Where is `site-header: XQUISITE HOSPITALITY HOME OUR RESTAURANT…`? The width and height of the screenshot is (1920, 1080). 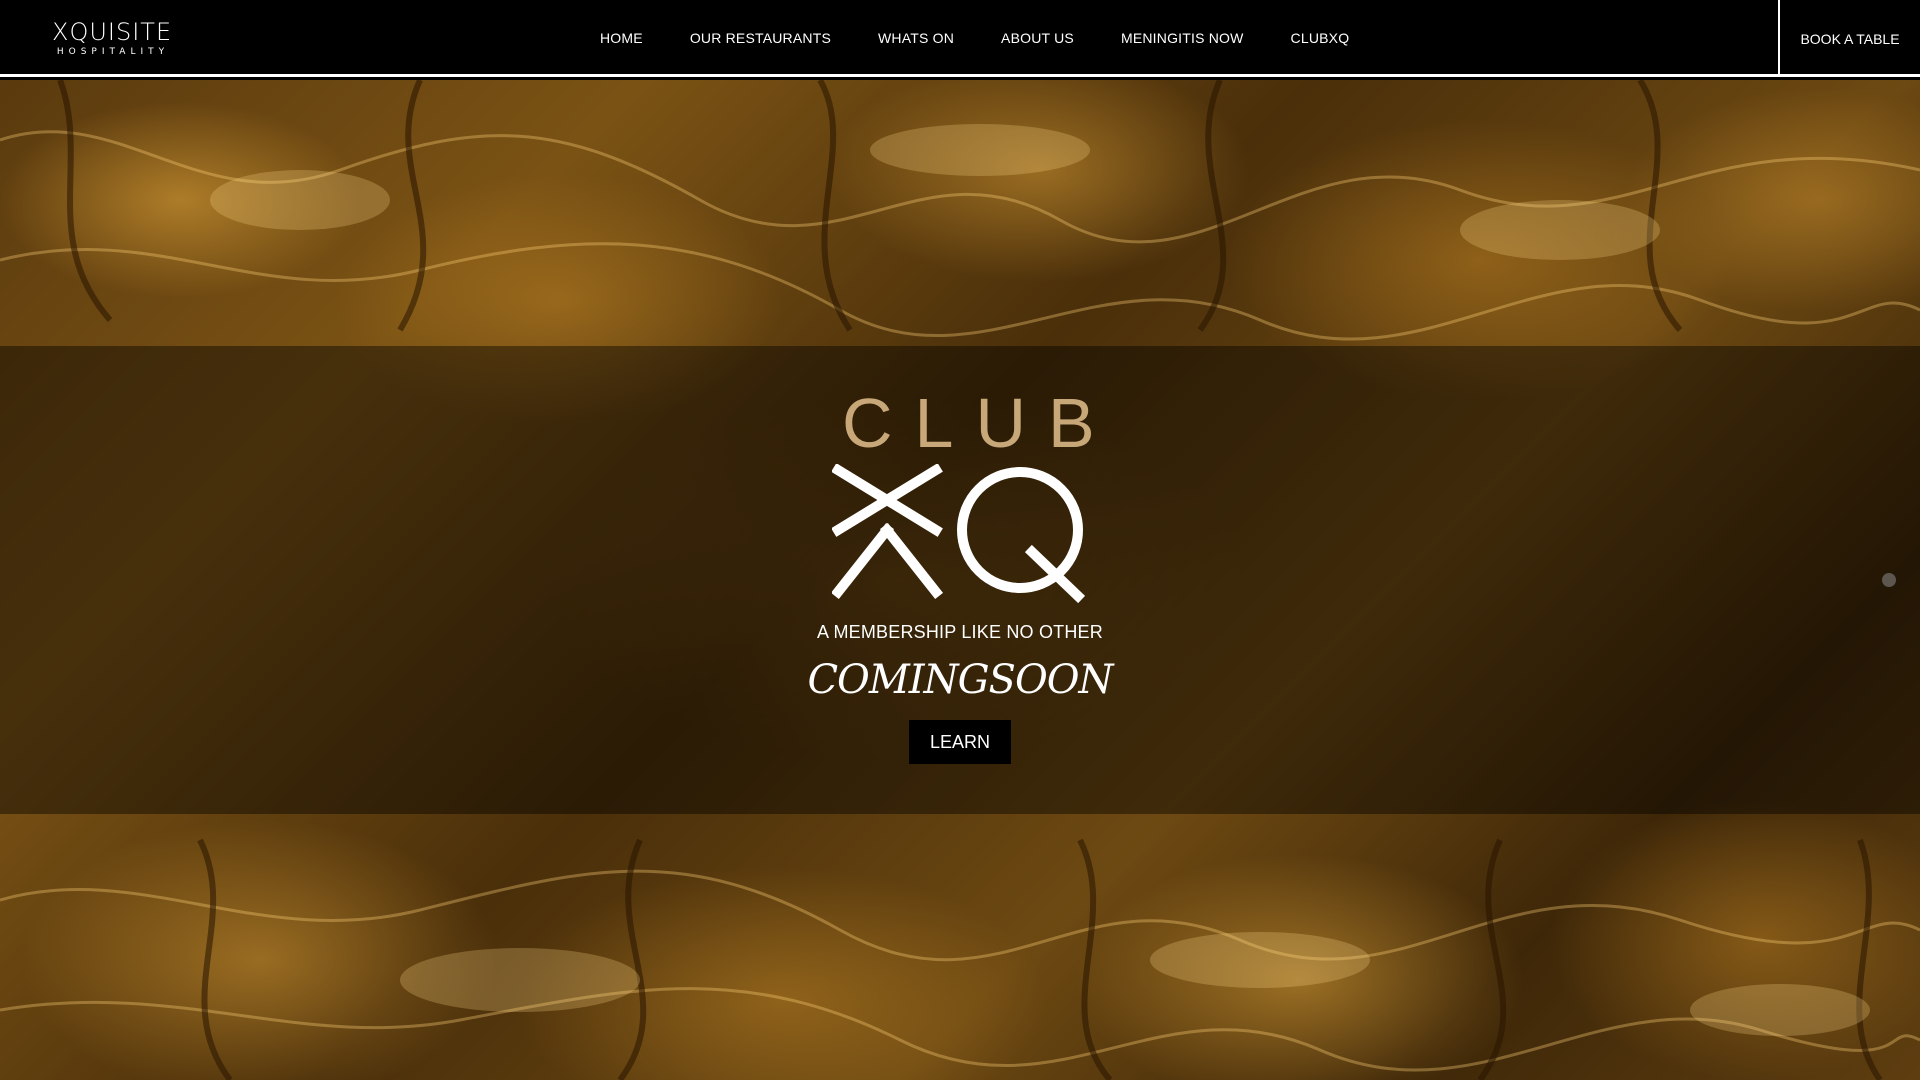 site-header: XQUISITE HOSPITALITY HOME OUR RESTAURANT… is located at coordinates (960, 38).